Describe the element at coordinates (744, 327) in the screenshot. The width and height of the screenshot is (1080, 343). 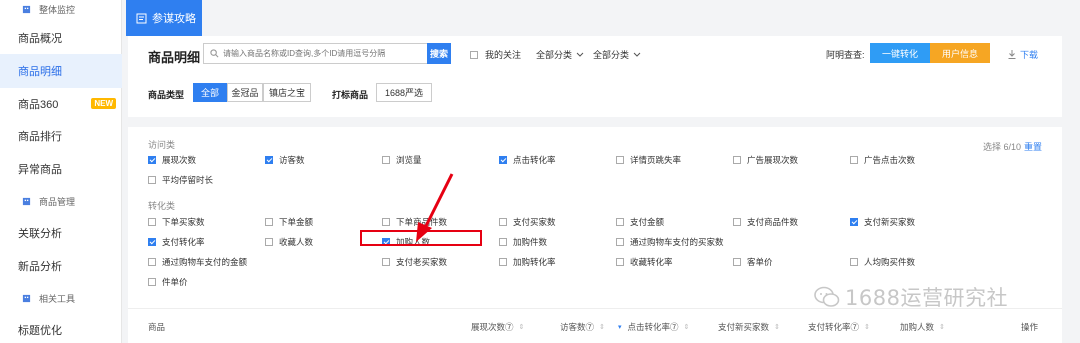
I see `column-label: 支付新买家数` at that location.